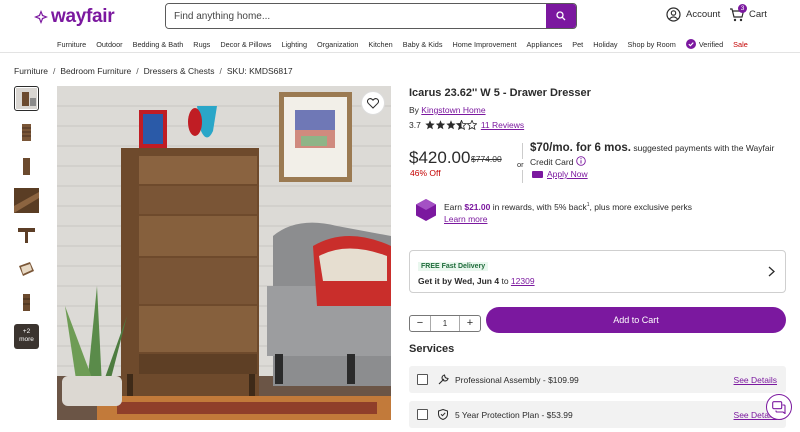  I want to click on cart-label: Cart, so click(758, 14).